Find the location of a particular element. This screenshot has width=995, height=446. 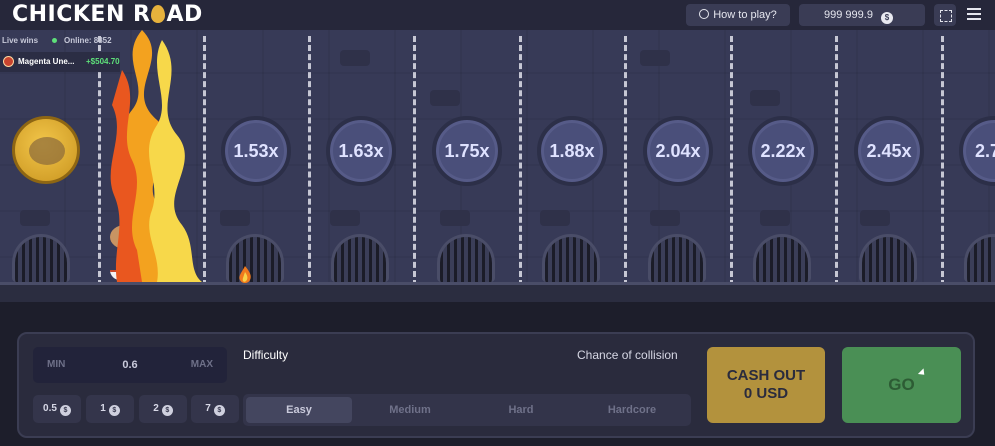

balance-value: 999 999.9 is located at coordinates (848, 15).